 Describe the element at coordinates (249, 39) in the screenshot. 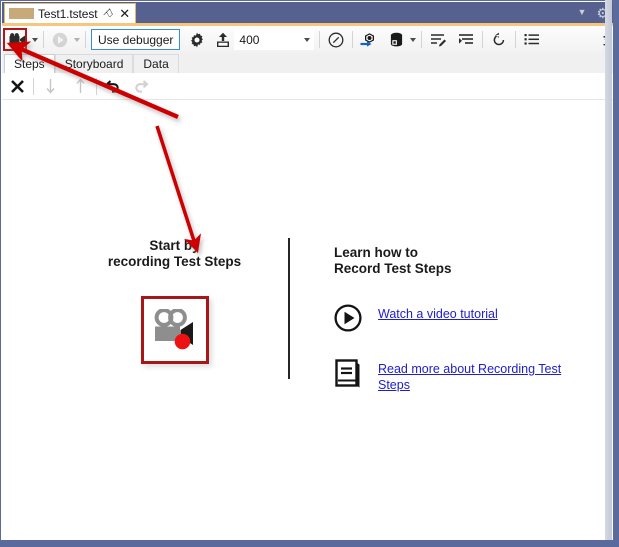

I see `iteration-count-value: 400` at that location.